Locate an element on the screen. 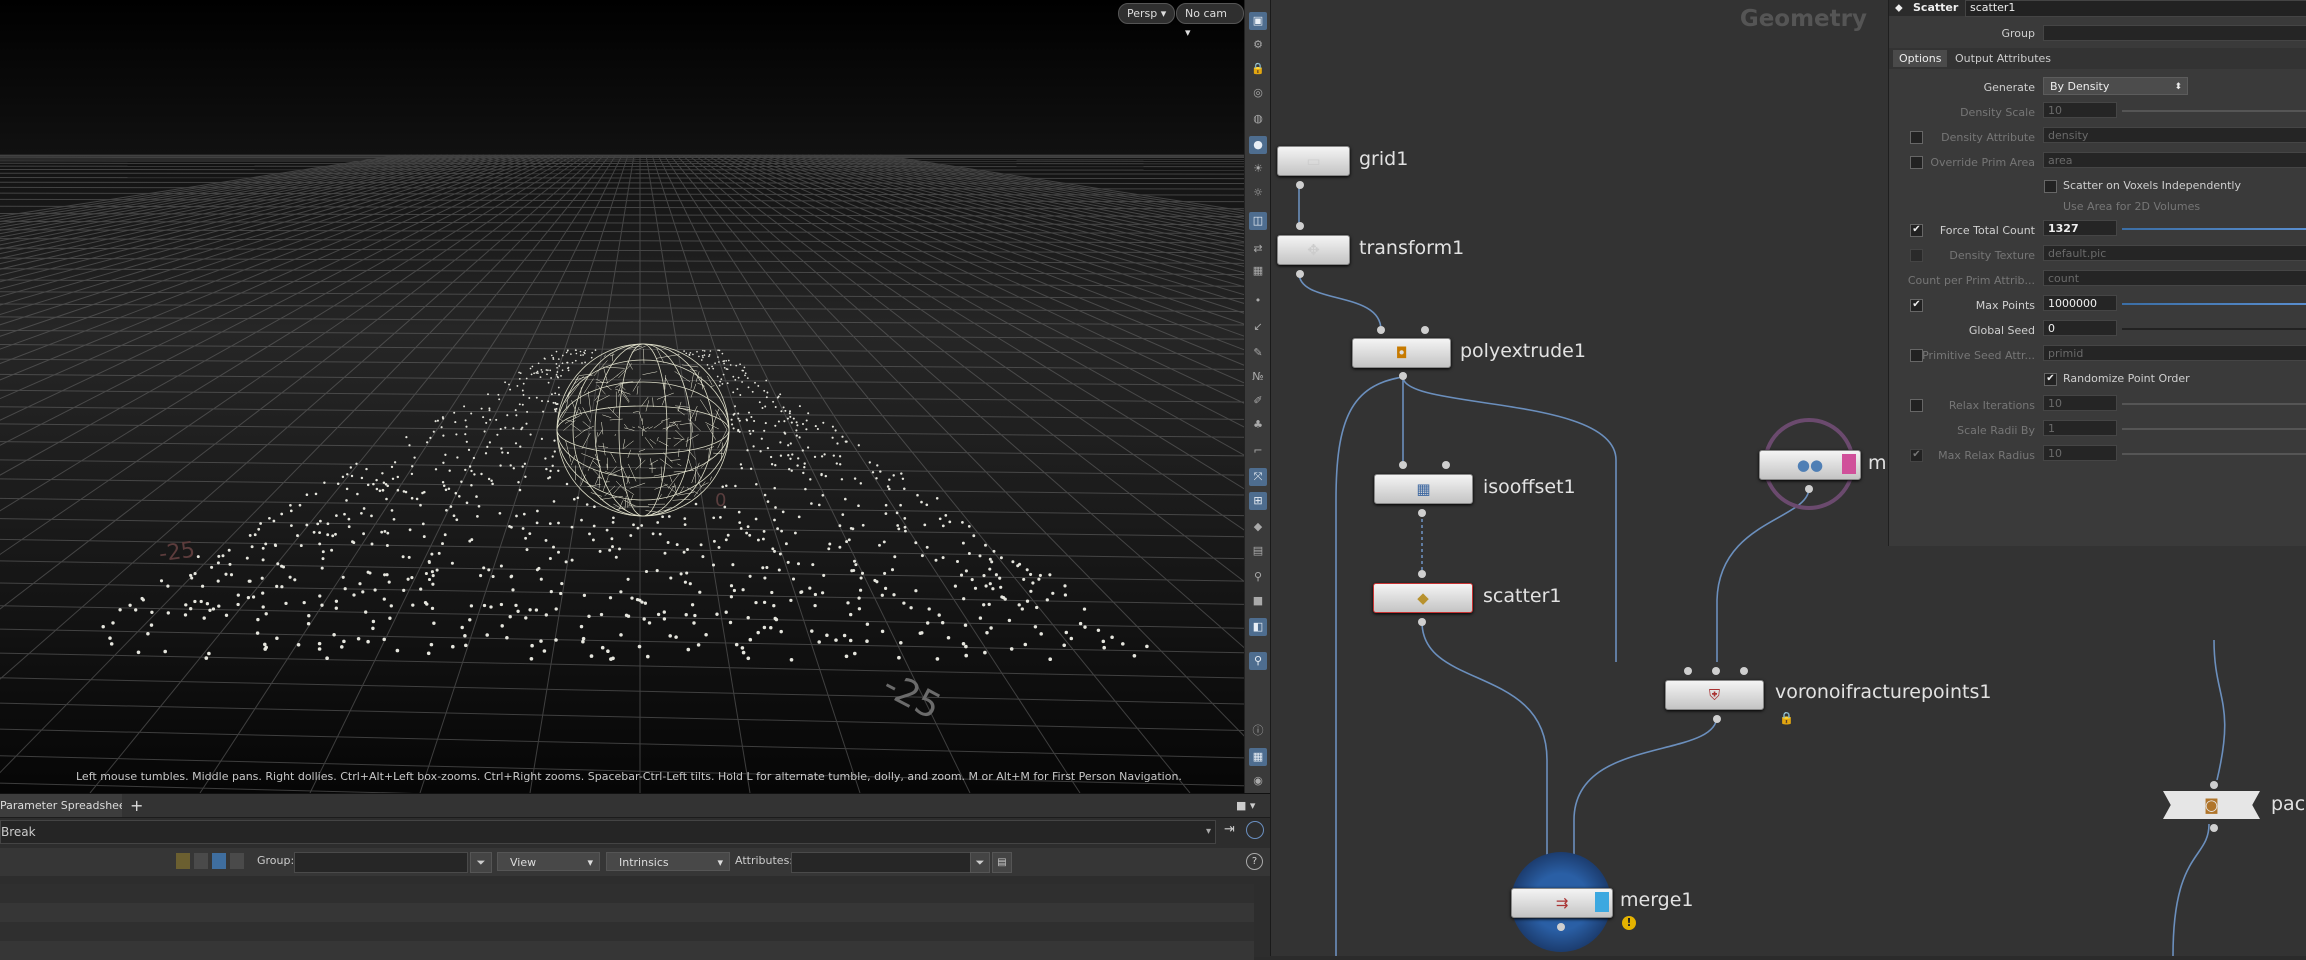 This screenshot has height=960, width=2306. scatter-input-connector is located at coordinates (1422, 574).